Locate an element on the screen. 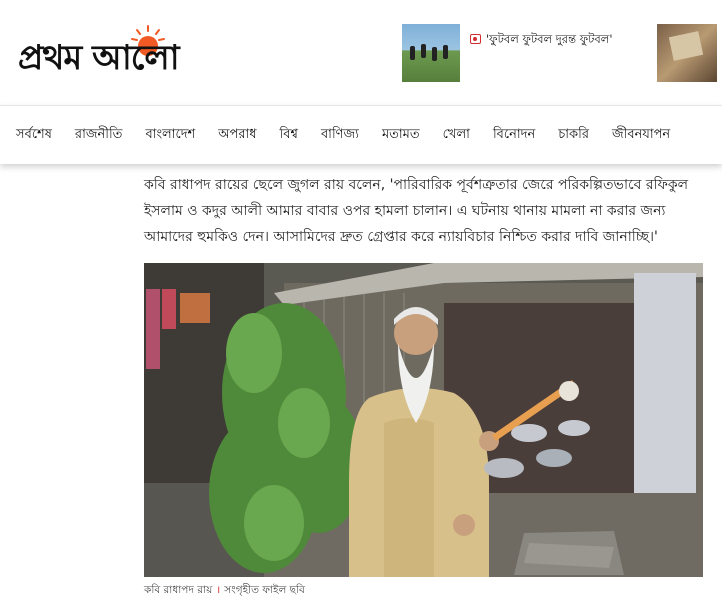 The width and height of the screenshot is (722, 603). camera-icon is located at coordinates (475, 39).